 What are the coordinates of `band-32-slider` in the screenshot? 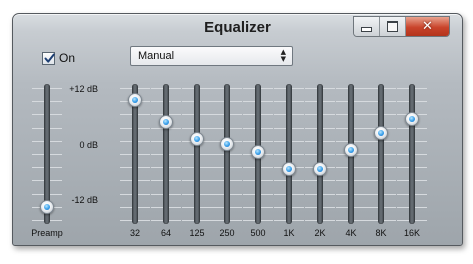 It's located at (135, 156).